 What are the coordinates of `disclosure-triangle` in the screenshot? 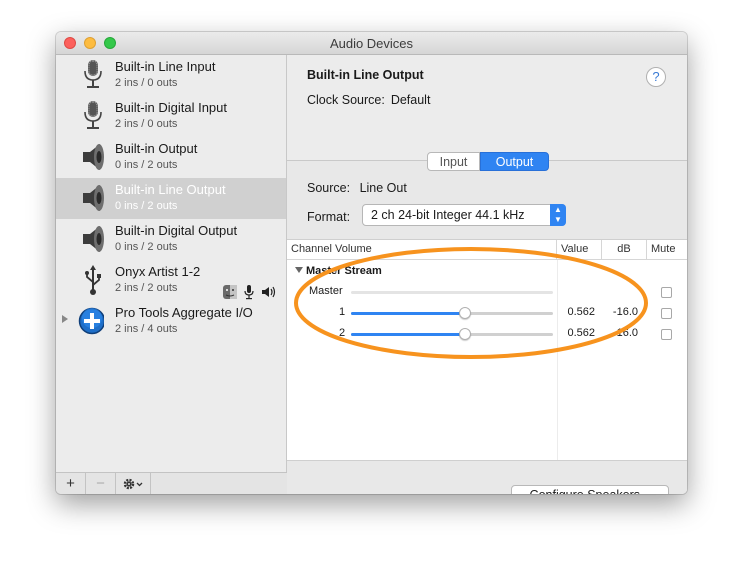 It's located at (65, 319).